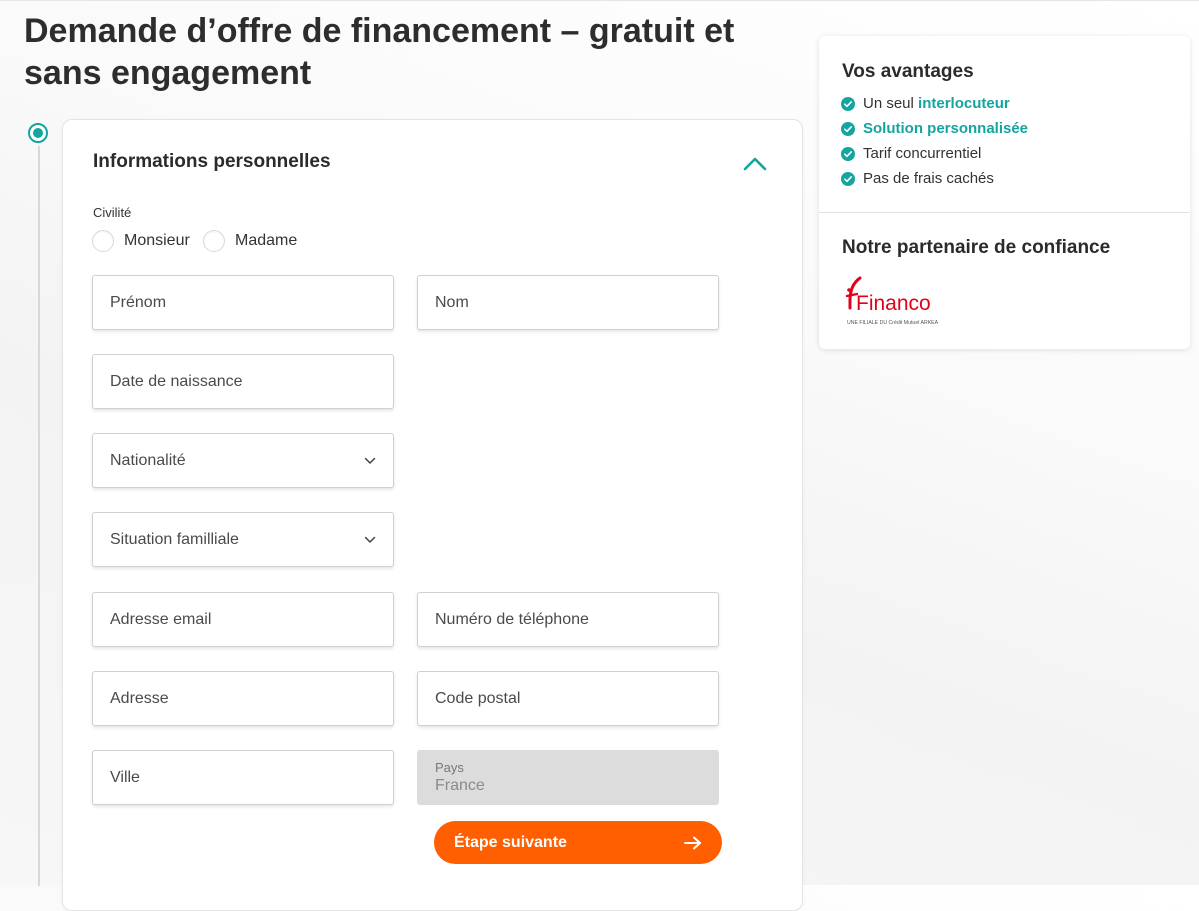 This screenshot has height=911, width=1199. What do you see at coordinates (39, 516) in the screenshot?
I see `stepper-line` at bounding box center [39, 516].